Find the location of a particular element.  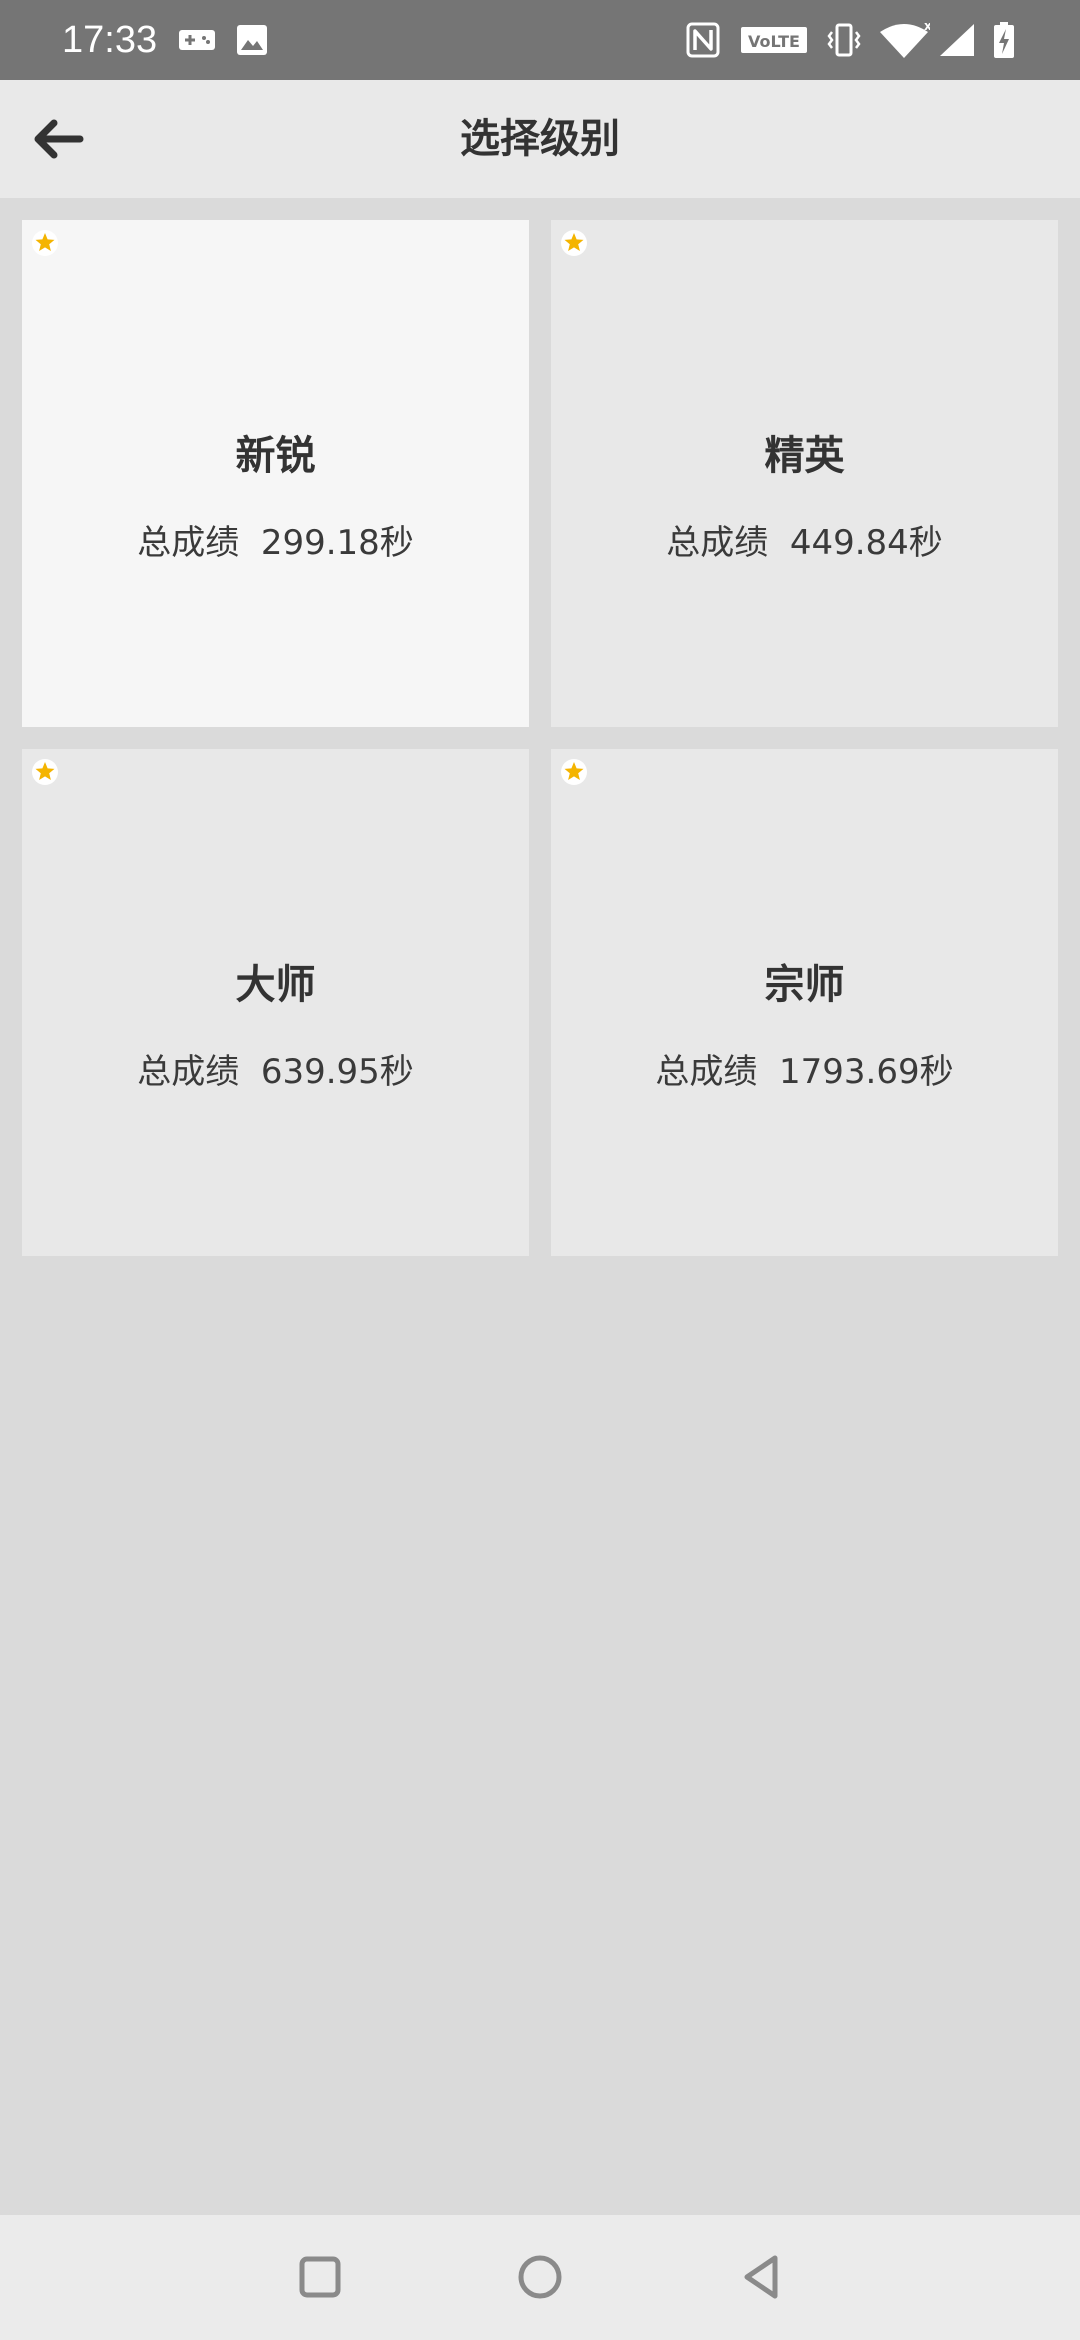

back-nav-button is located at coordinates (762, 2277).